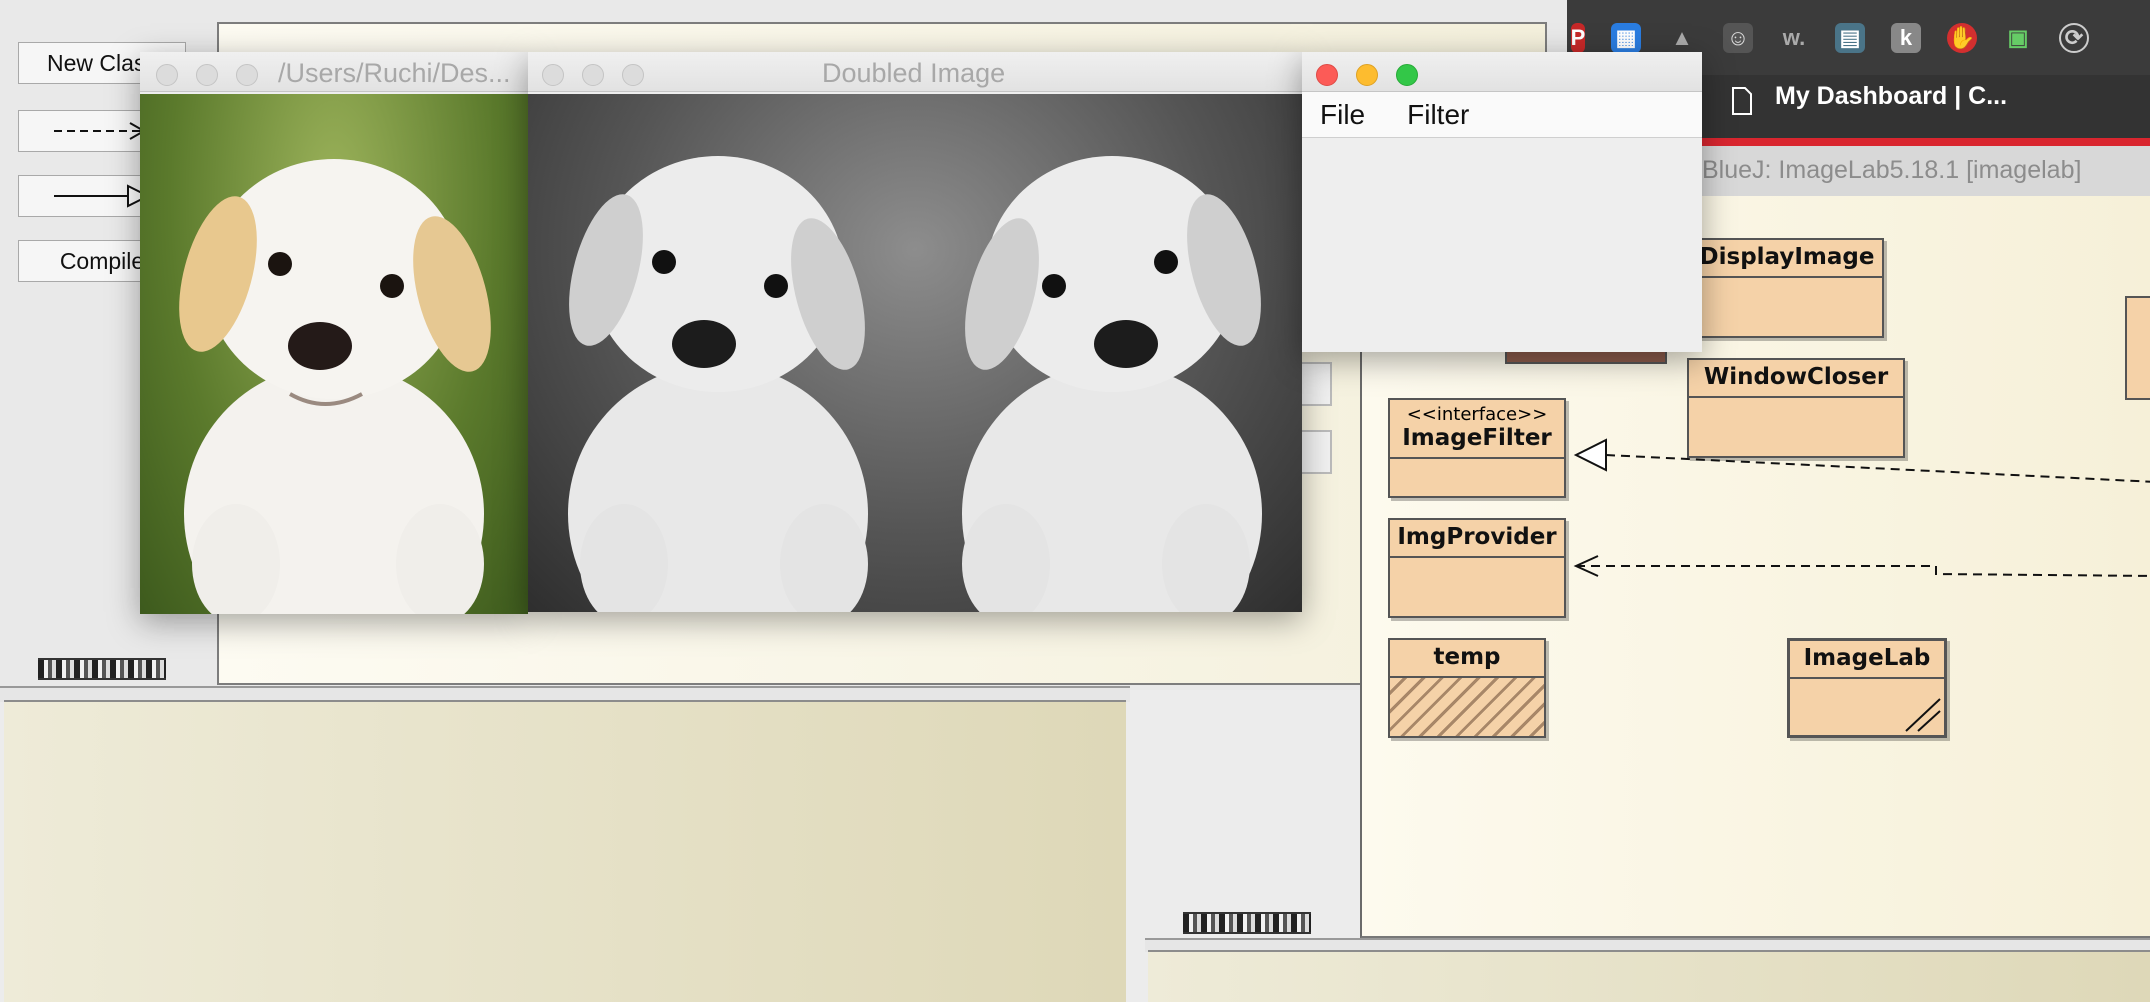 The image size is (2150, 1002). What do you see at coordinates (335, 386) in the screenshot?
I see `puppy-illustration` at bounding box center [335, 386].